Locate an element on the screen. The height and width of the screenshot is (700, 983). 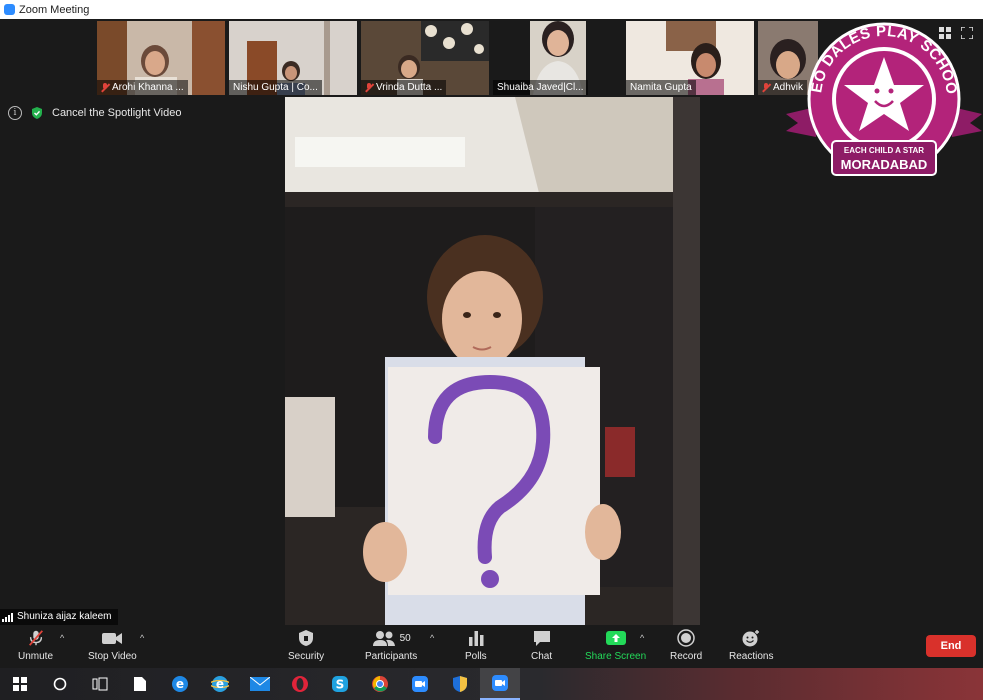
window-title: Zoom Meeting is located at coordinates (54, 9).